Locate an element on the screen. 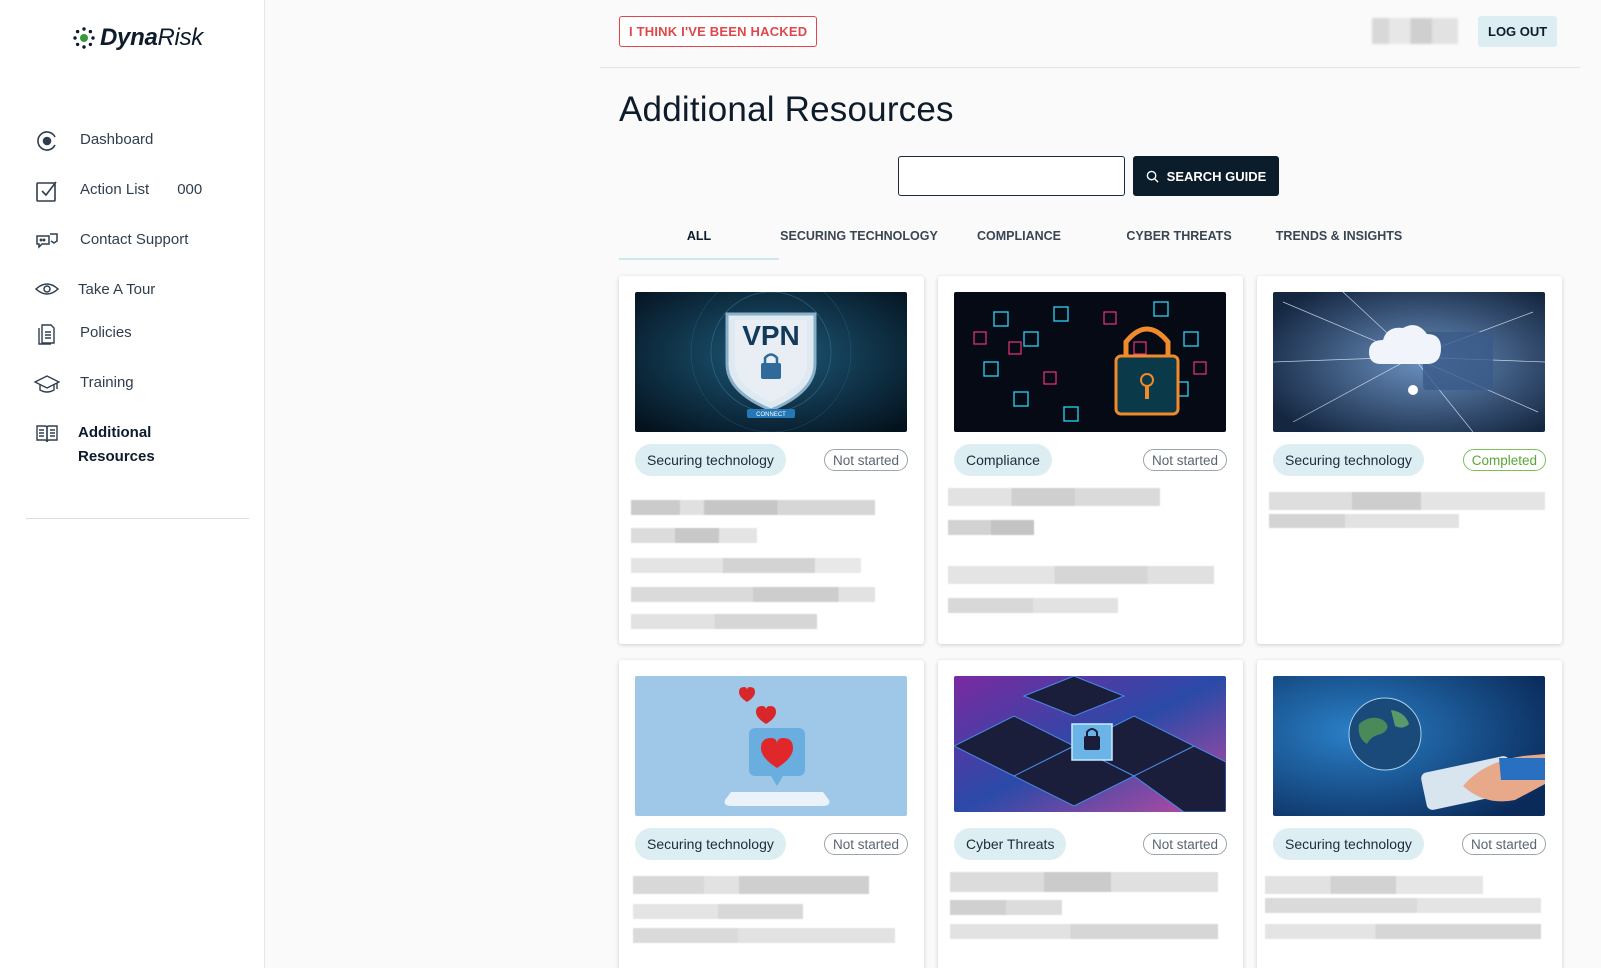 This screenshot has width=1601, height=968. graduation-cap-icon is located at coordinates (47, 384).